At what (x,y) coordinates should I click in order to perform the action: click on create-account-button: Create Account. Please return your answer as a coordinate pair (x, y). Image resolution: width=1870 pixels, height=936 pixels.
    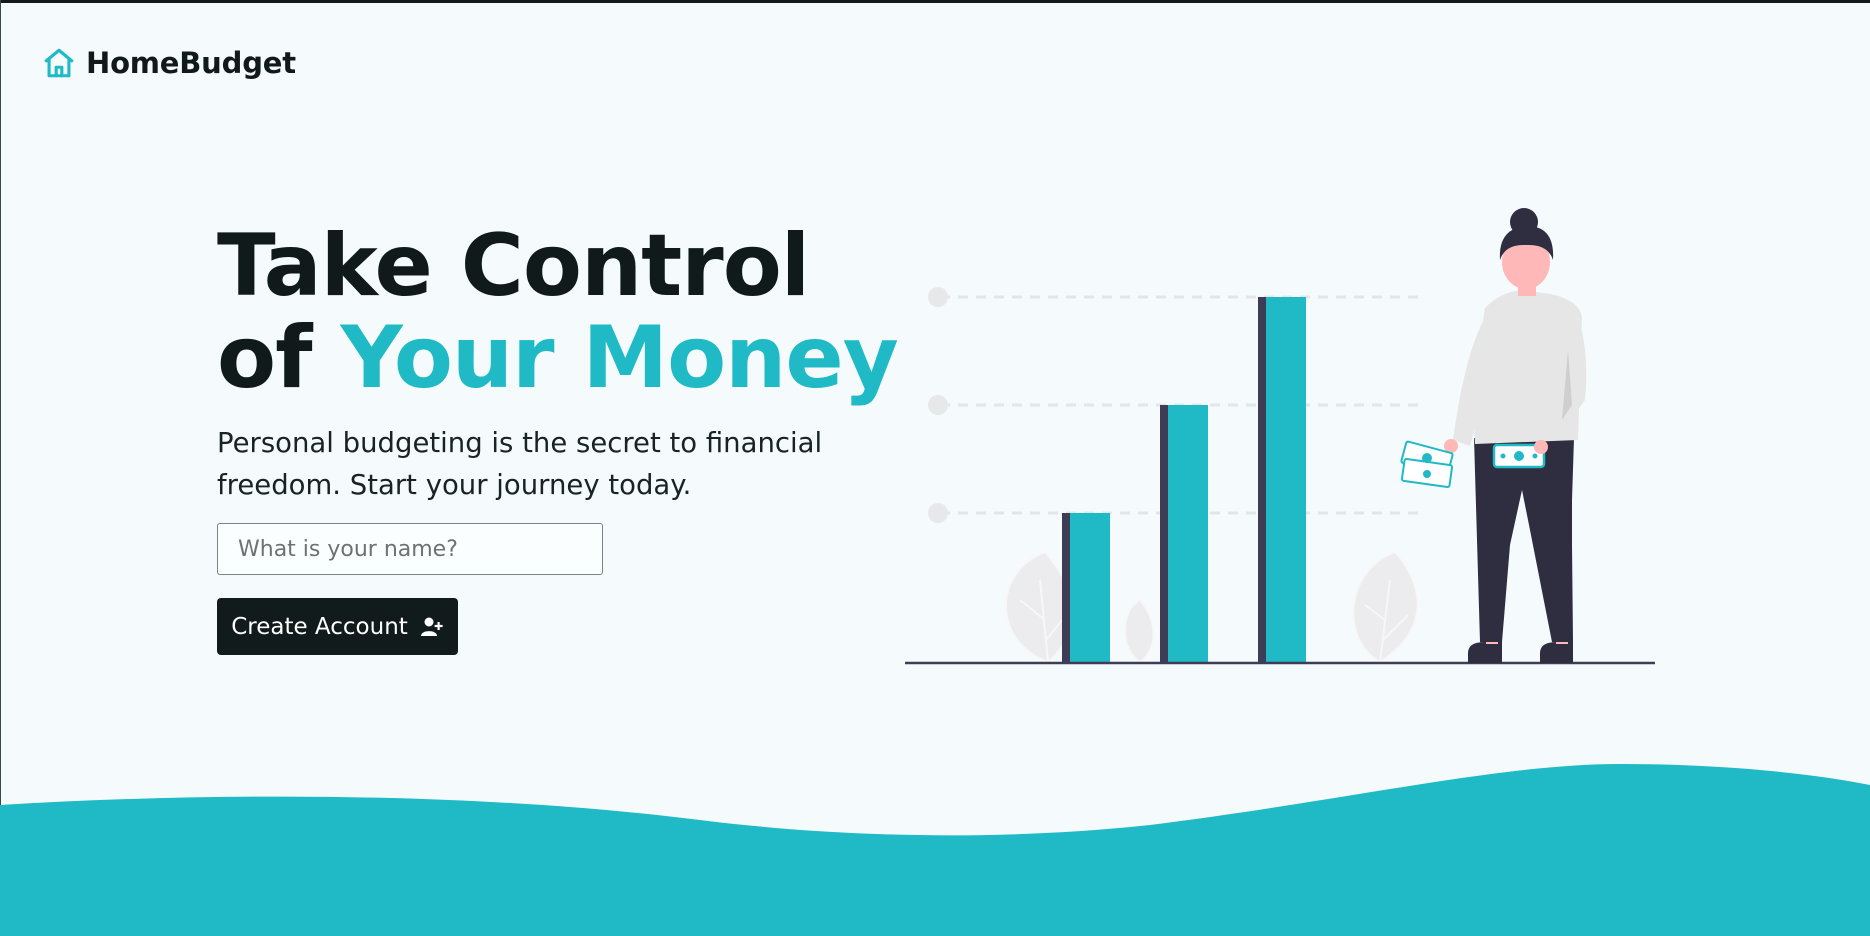
    Looking at the image, I should click on (337, 626).